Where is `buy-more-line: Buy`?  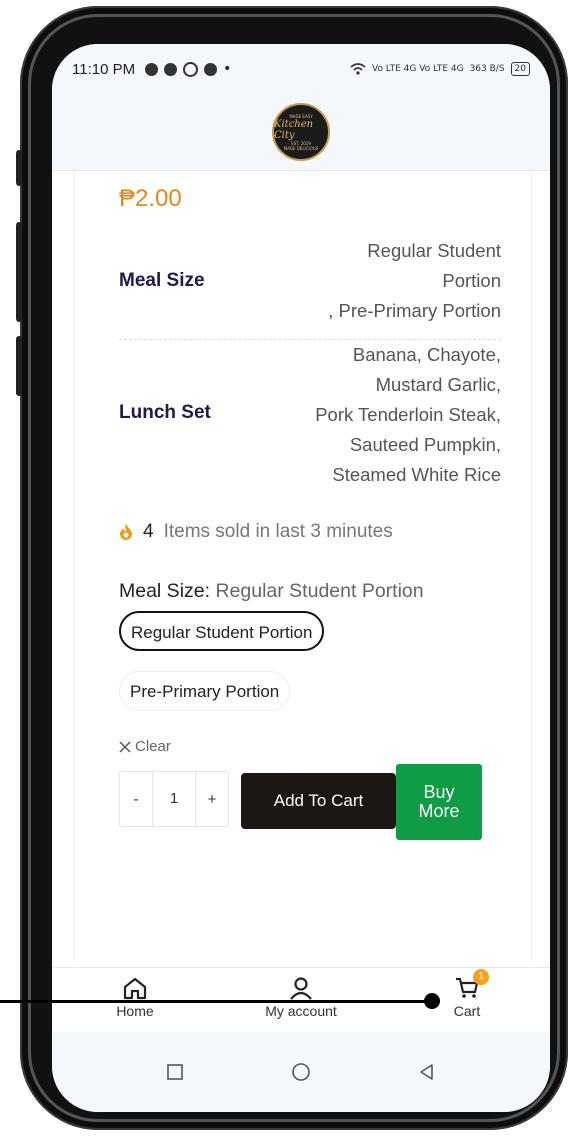
buy-more-line: Buy is located at coordinates (439, 792).